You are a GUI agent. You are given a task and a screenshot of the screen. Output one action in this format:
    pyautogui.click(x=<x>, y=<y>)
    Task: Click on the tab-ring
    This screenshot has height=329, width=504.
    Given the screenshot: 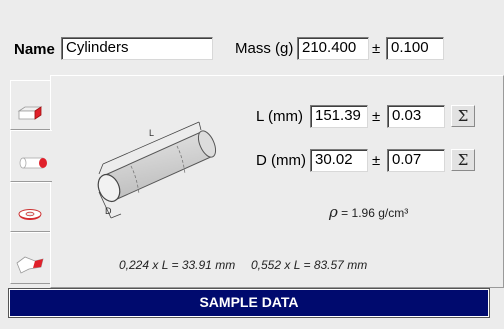 What is the action you would take?
    pyautogui.click(x=30, y=207)
    